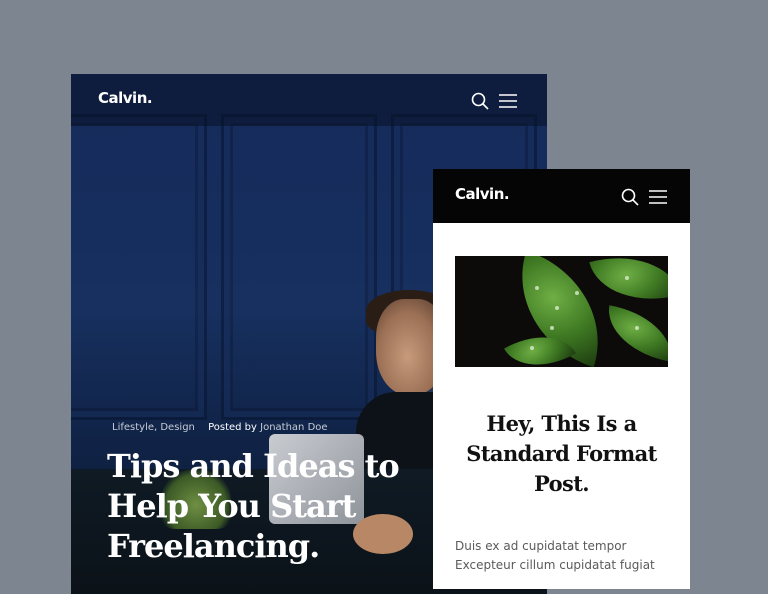 This screenshot has width=768, height=594. What do you see at coordinates (541, 546) in the screenshot?
I see `excerpt-line: Duis ex ad cupidatat tempor` at bounding box center [541, 546].